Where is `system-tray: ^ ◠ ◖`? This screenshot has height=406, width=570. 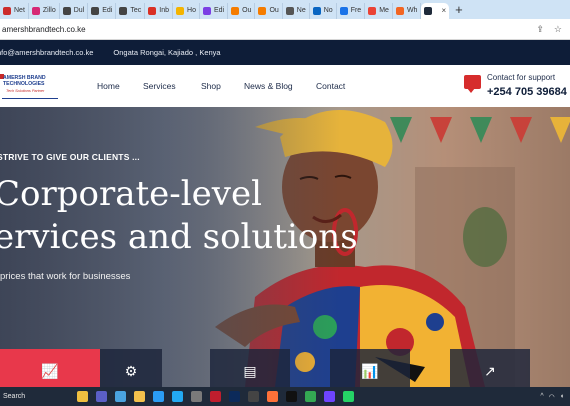 system-tray: ^ ◠ ◖ is located at coordinates (555, 397).